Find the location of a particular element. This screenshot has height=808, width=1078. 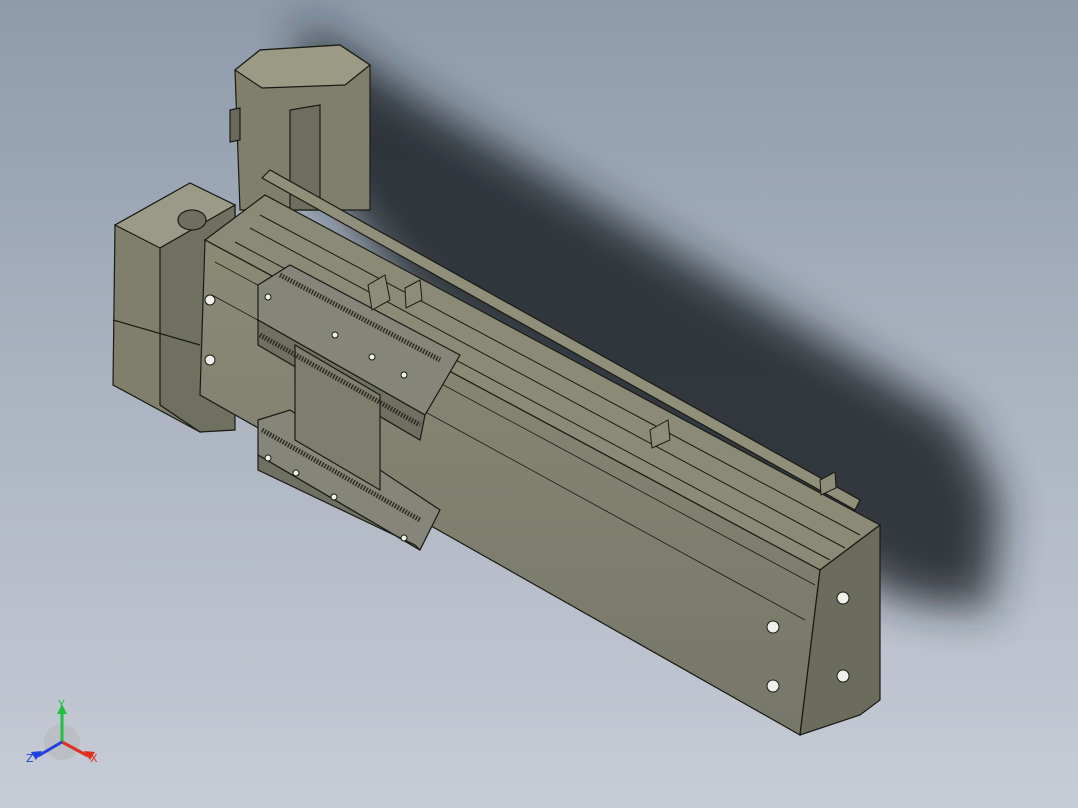

y-axis-label: Y is located at coordinates (61, 704).